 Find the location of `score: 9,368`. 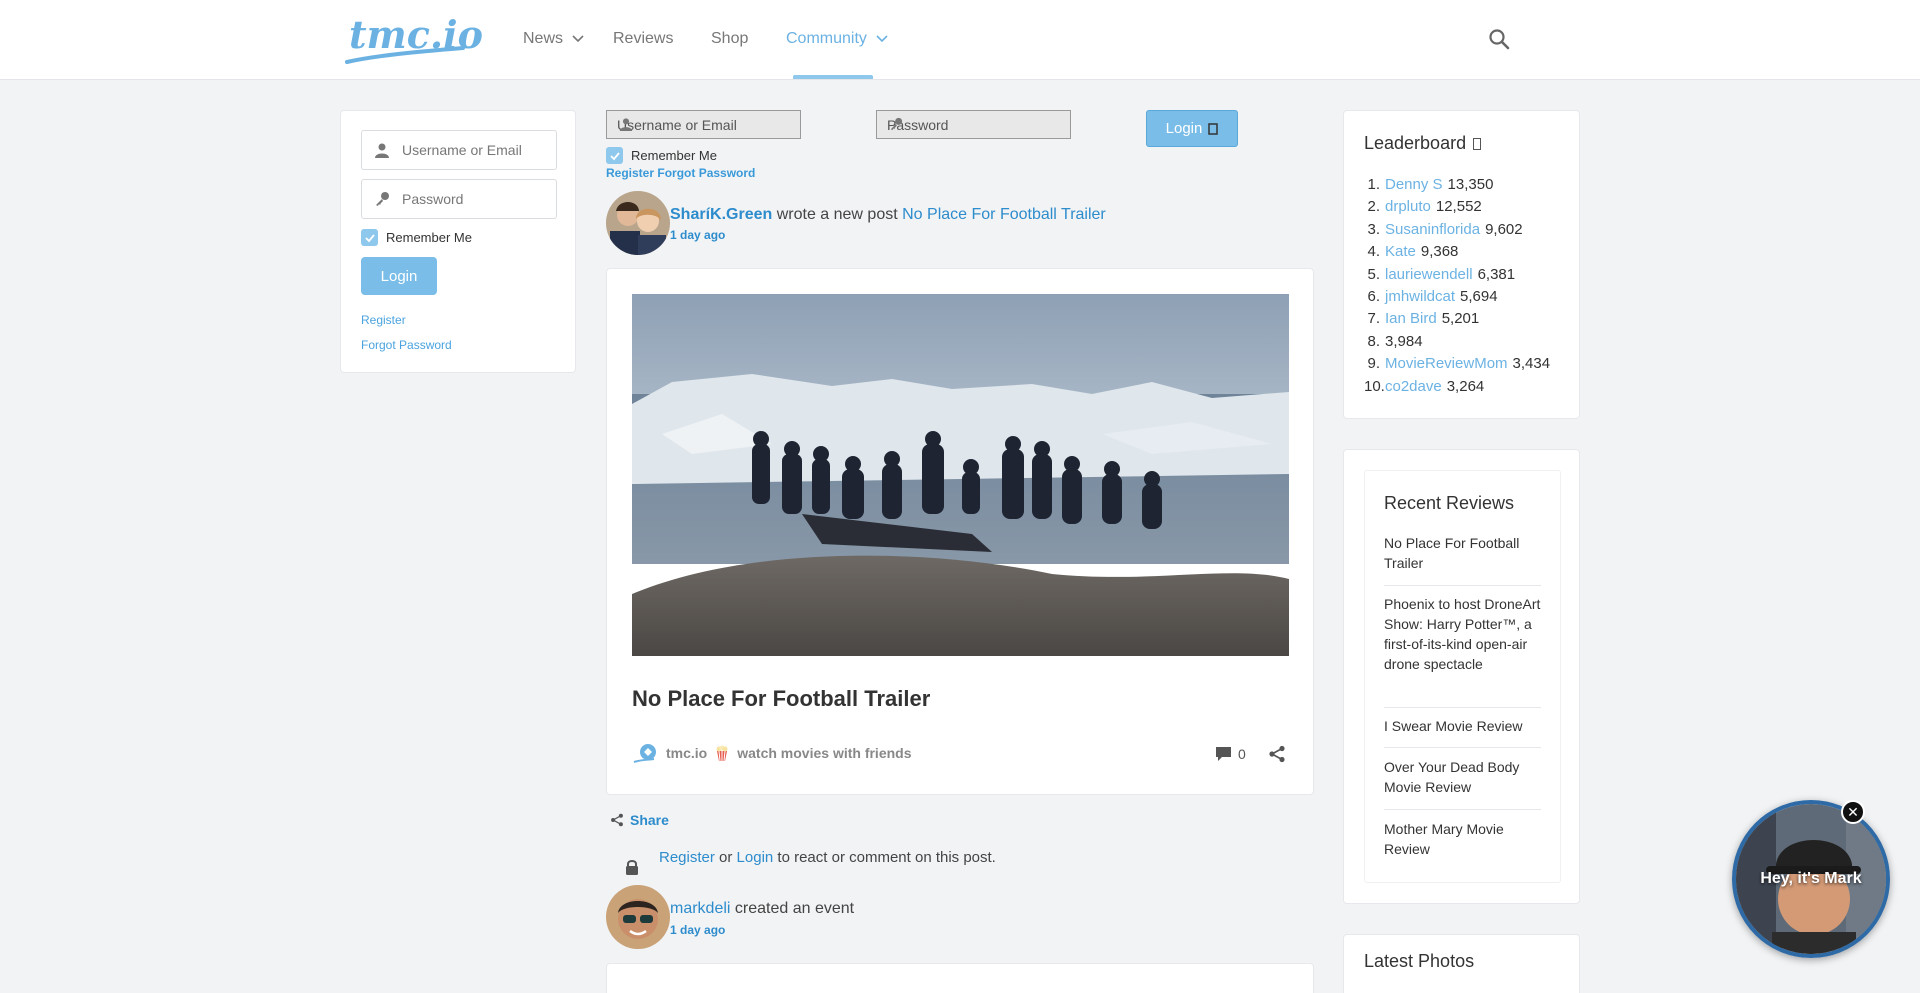

score: 9,368 is located at coordinates (1439, 252).